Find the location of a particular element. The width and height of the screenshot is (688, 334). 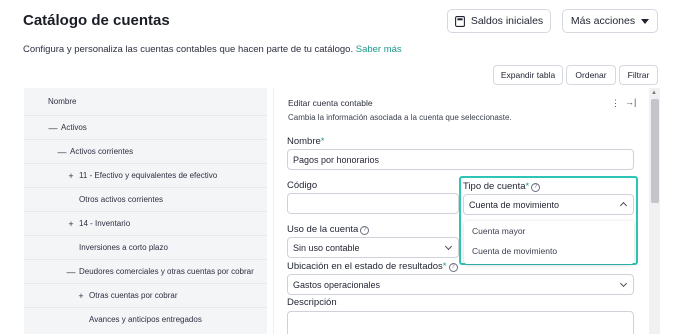

tree-row-label: Otras cuentas por cobrar is located at coordinates (133, 295).